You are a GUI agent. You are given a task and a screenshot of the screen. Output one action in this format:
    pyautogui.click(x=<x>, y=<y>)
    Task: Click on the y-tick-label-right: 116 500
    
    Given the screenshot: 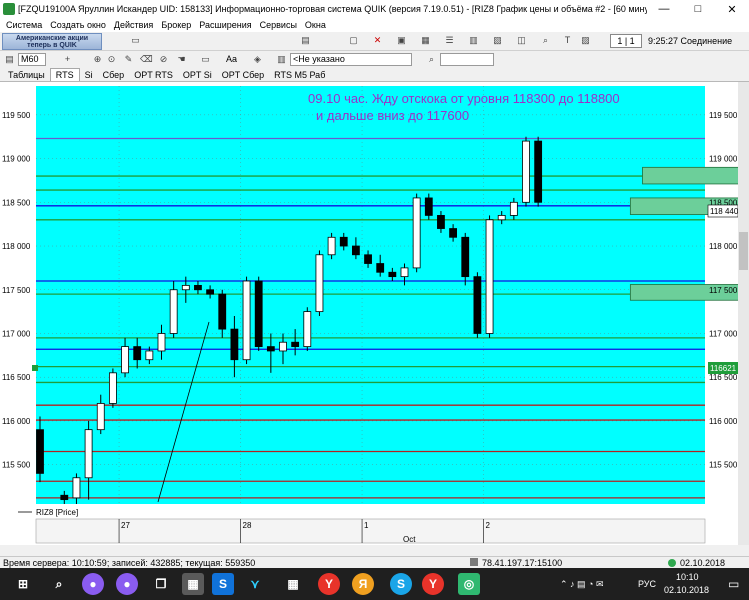 What is the action you would take?
    pyautogui.click(x=723, y=377)
    